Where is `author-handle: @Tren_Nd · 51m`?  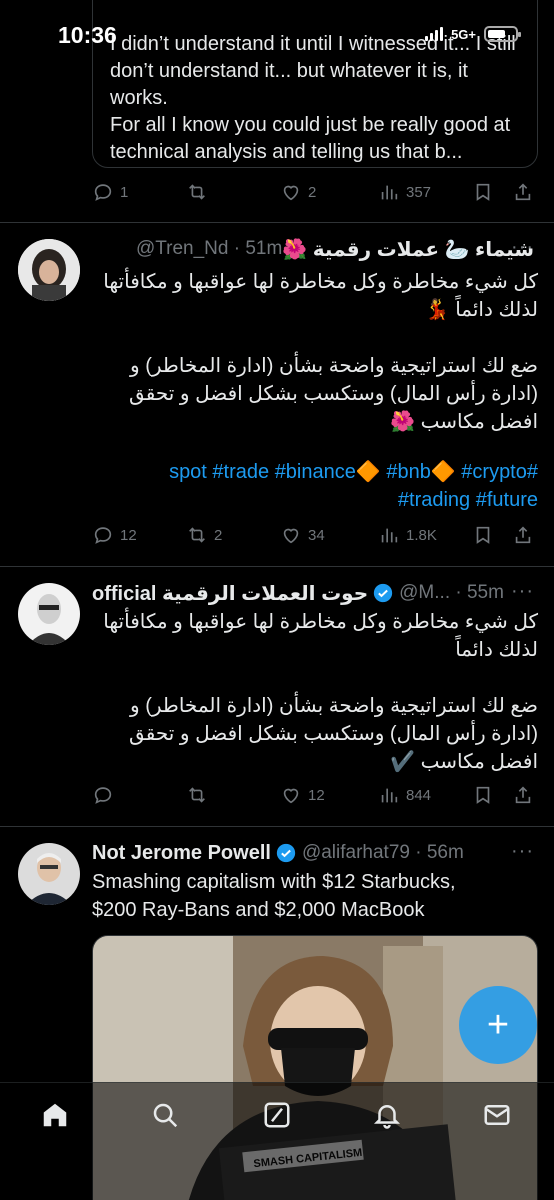
author-handle: @Tren_Nd · 51m is located at coordinates (209, 249).